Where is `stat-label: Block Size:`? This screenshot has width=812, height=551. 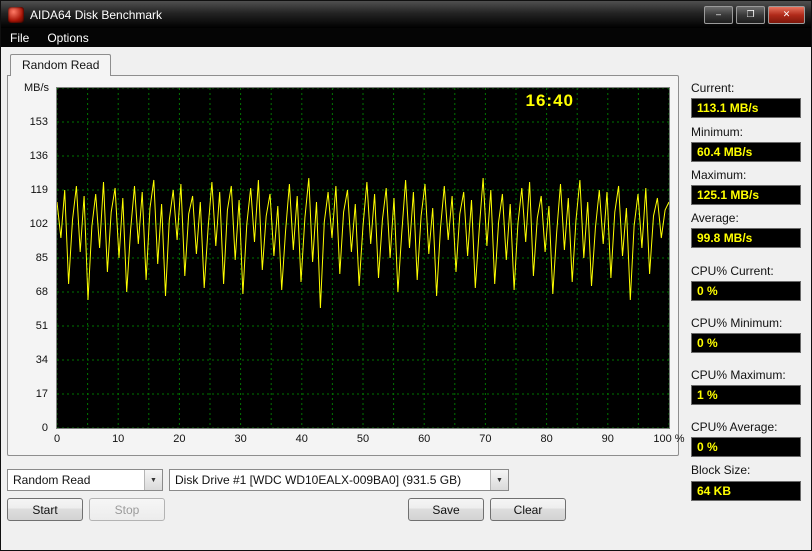 stat-label: Block Size: is located at coordinates (721, 470).